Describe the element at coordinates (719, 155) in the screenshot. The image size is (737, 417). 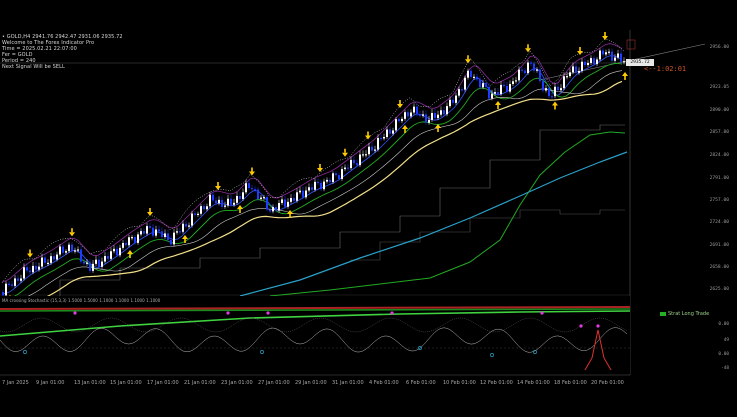
I see `price-tick: 2824.00` at that location.